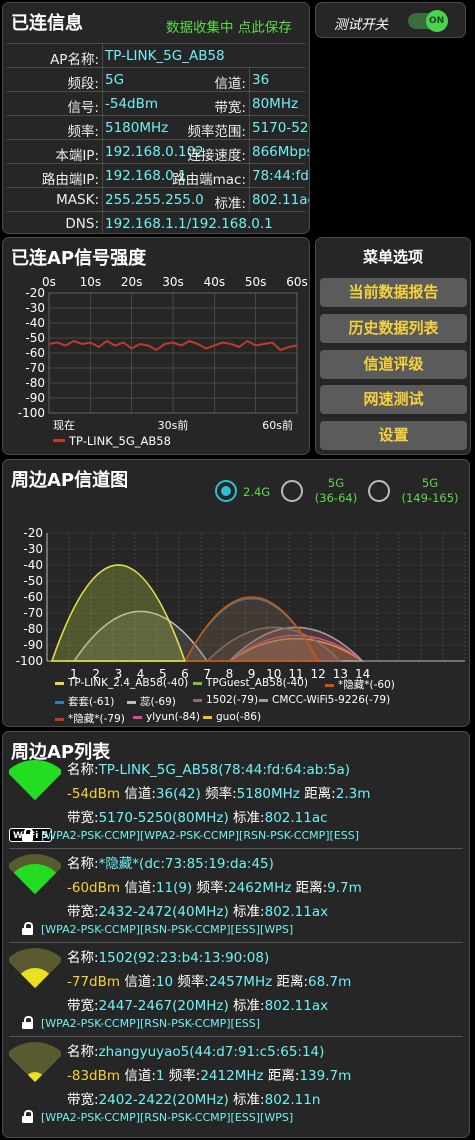  Describe the element at coordinates (94, 1076) in the screenshot. I see `ap-signal: -83dBm` at that location.